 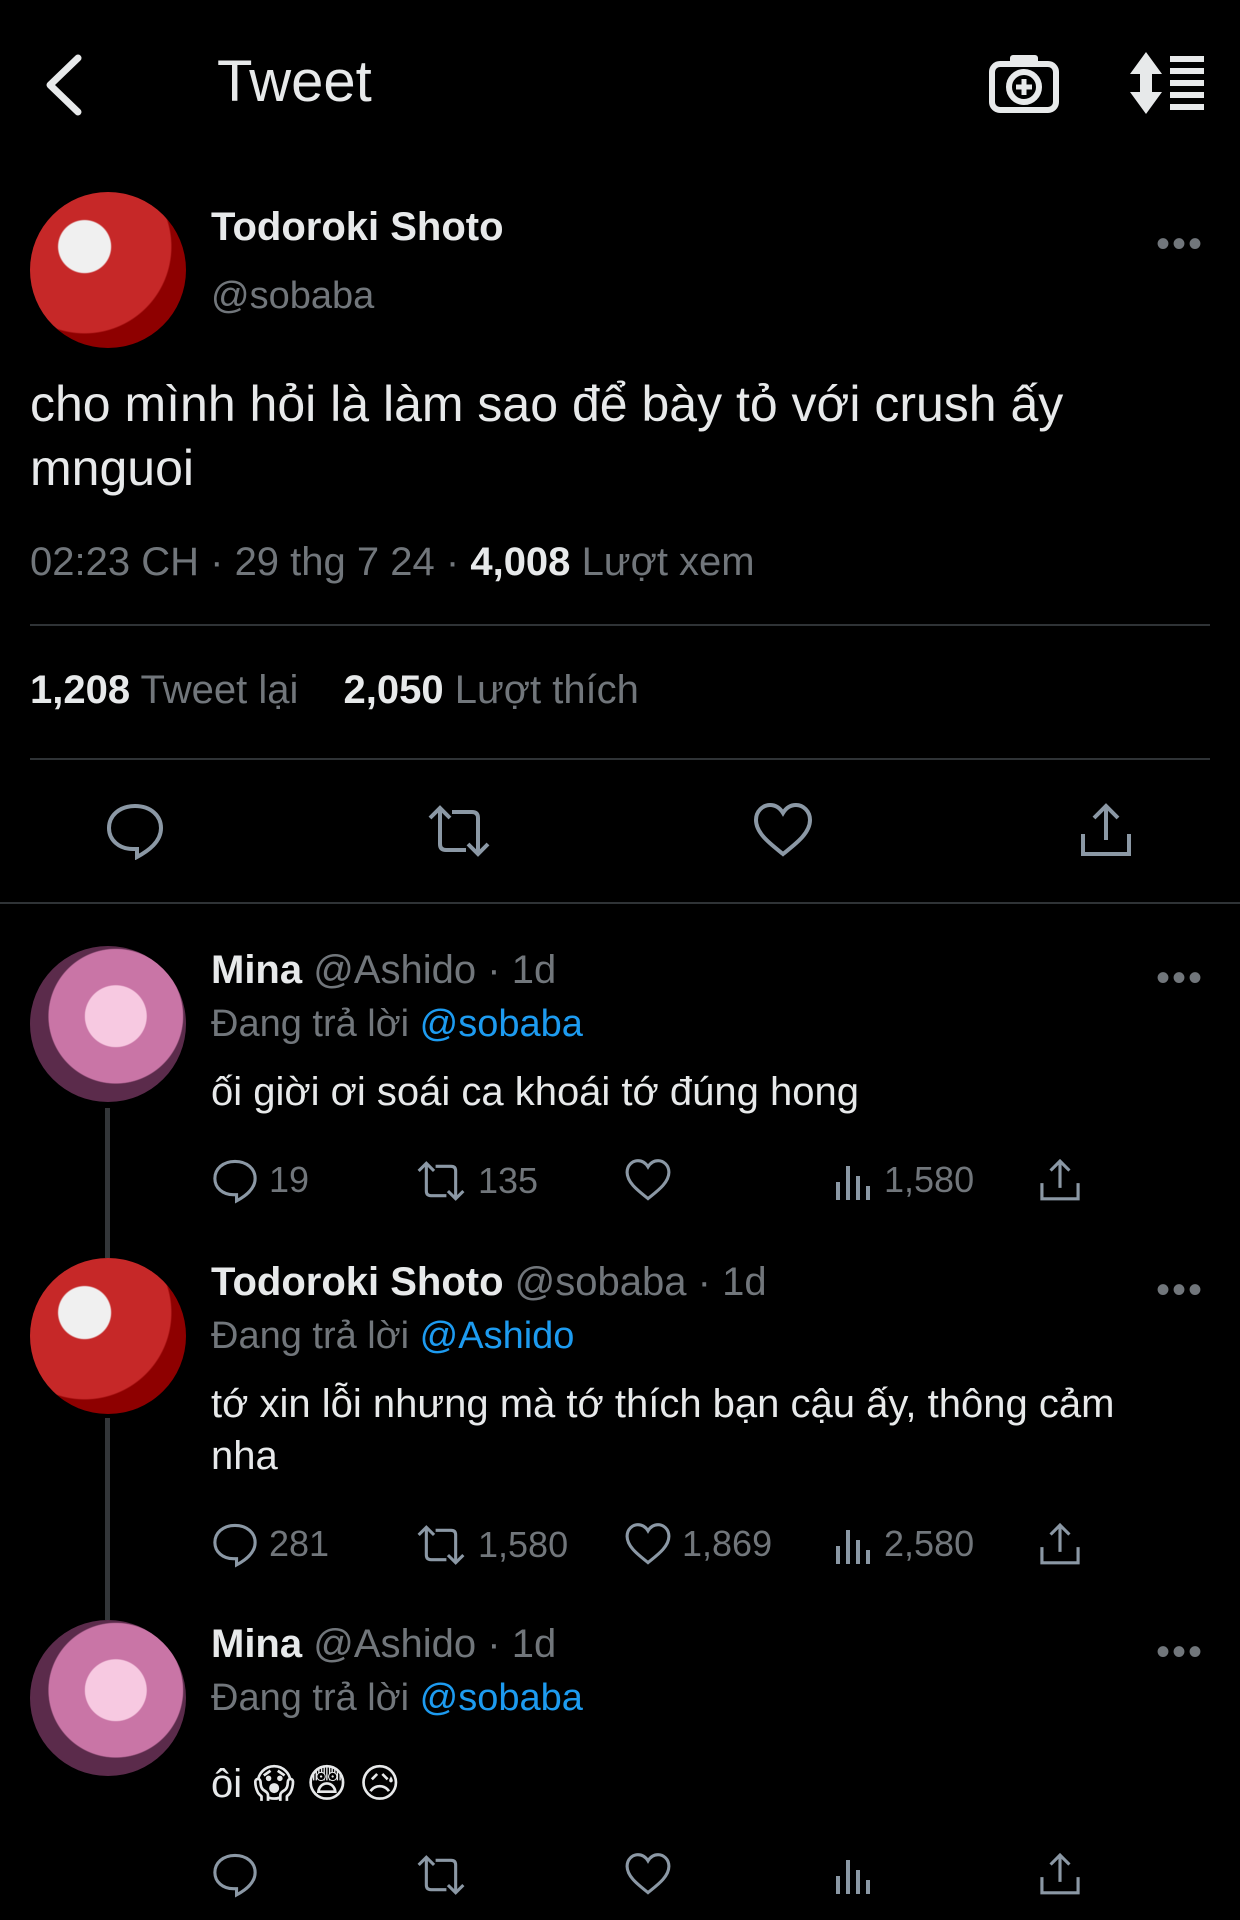 What do you see at coordinates (80, 690) in the screenshot?
I see `retweets-count: 1,208` at bounding box center [80, 690].